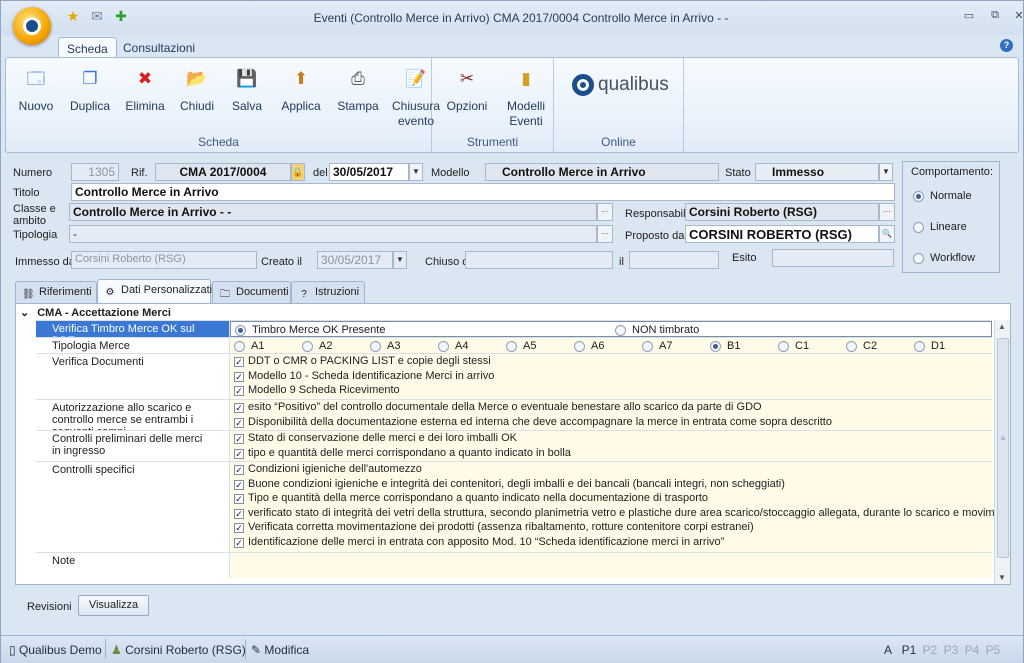 The width and height of the screenshot is (1024, 663). I want to click on date-field: 30/05/2017, so click(369, 172).